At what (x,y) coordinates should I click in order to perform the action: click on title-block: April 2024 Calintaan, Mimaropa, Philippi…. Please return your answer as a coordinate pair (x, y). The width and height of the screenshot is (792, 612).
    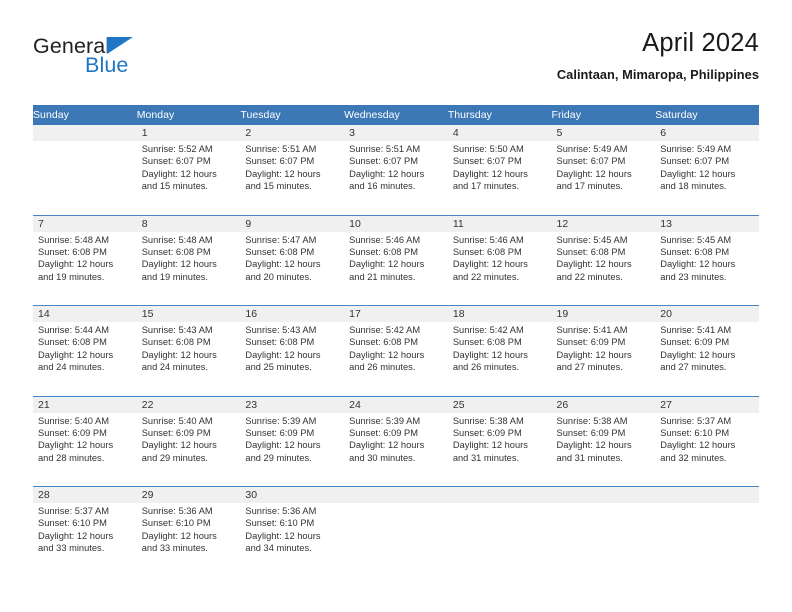
    Looking at the image, I should click on (658, 55).